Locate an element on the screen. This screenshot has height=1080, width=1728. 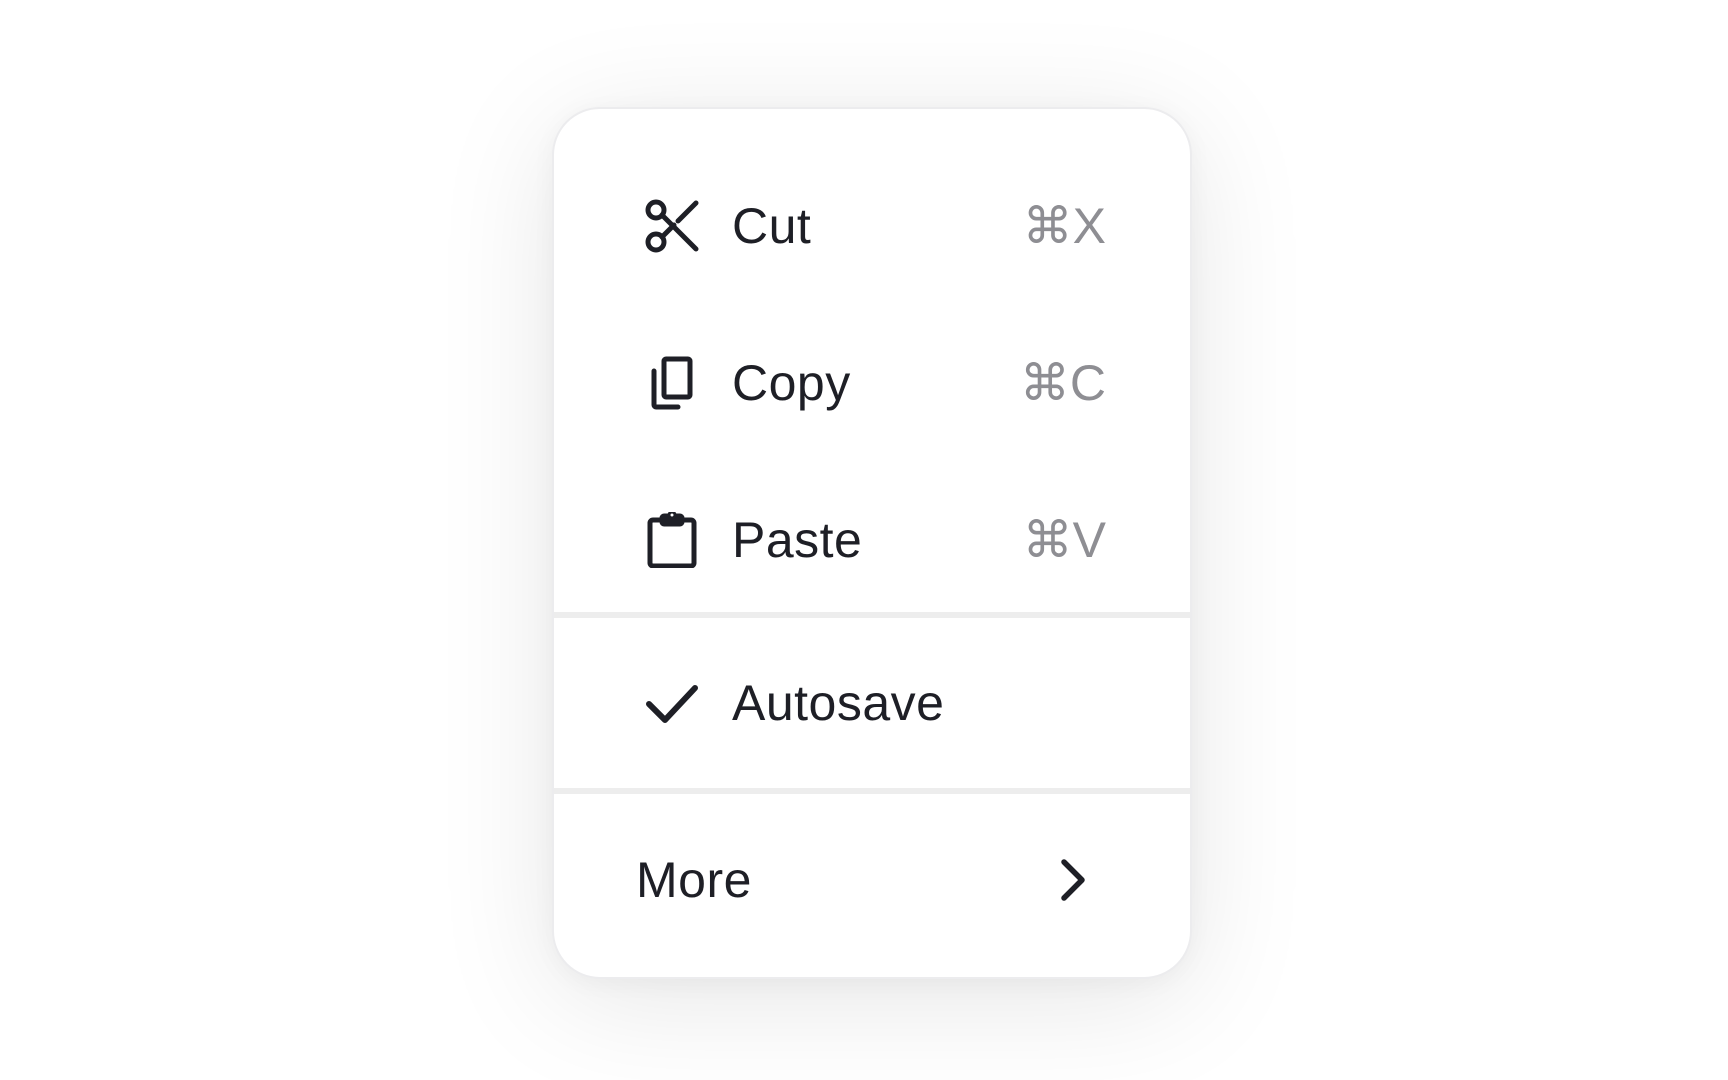
menu-item-more: More is located at coordinates (872, 880).